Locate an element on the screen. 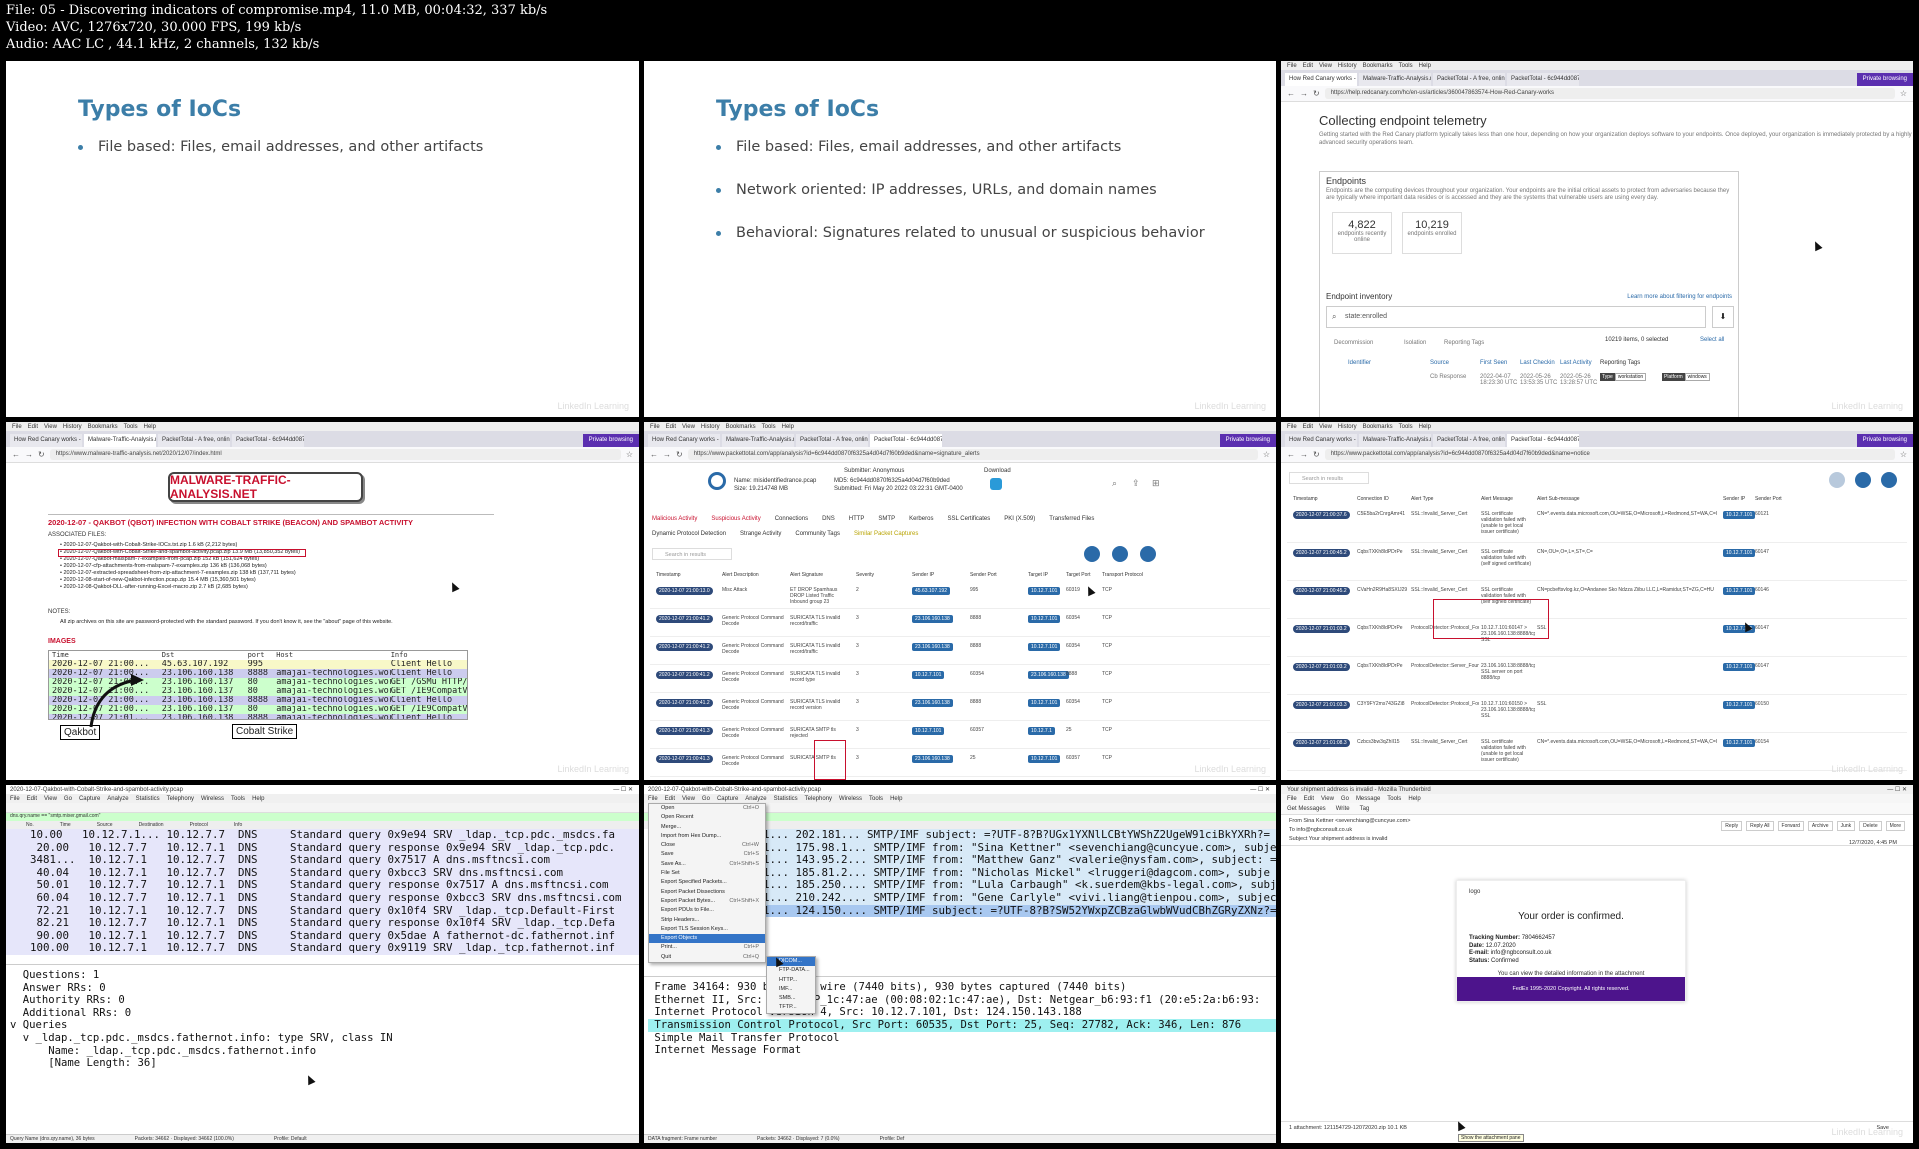 Image resolution: width=1919 pixels, height=1149 pixels. table-header-cell: Connection ID is located at coordinates (1373, 499).